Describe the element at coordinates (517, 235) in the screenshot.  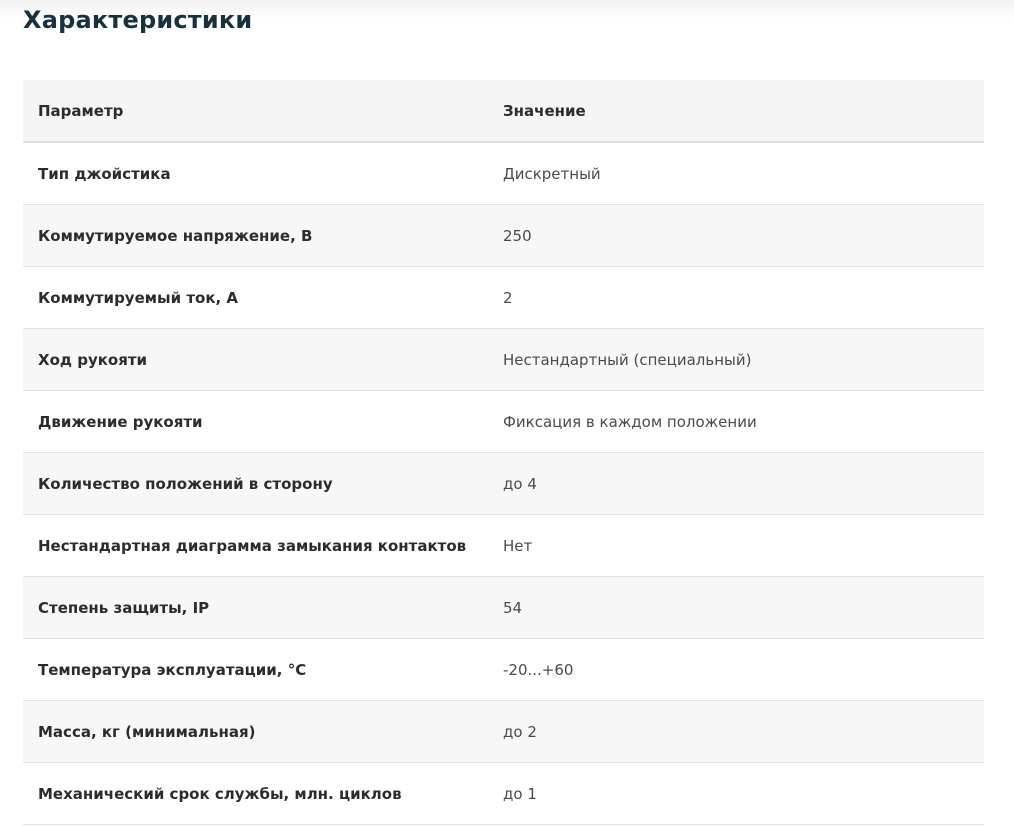
I see `value-cell: 250` at that location.